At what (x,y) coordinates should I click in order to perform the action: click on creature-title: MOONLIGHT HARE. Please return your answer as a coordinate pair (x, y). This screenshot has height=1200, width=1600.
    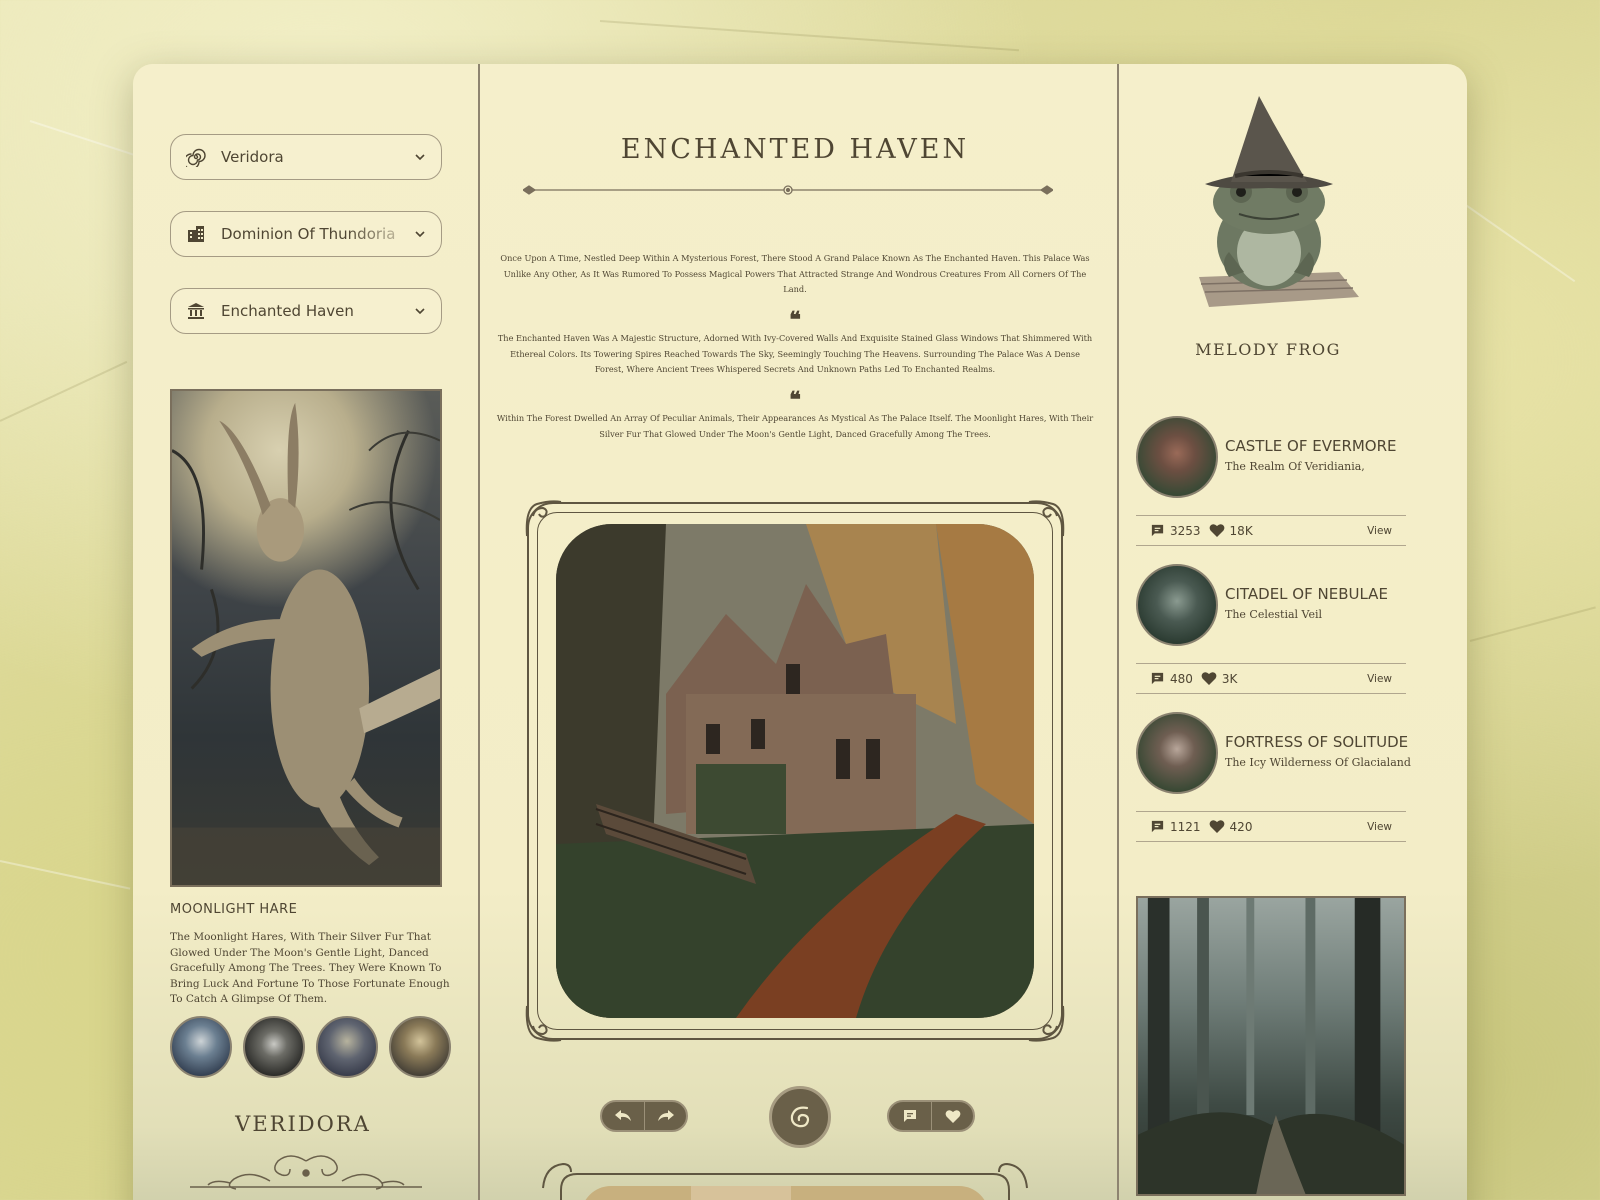
    Looking at the image, I should click on (234, 909).